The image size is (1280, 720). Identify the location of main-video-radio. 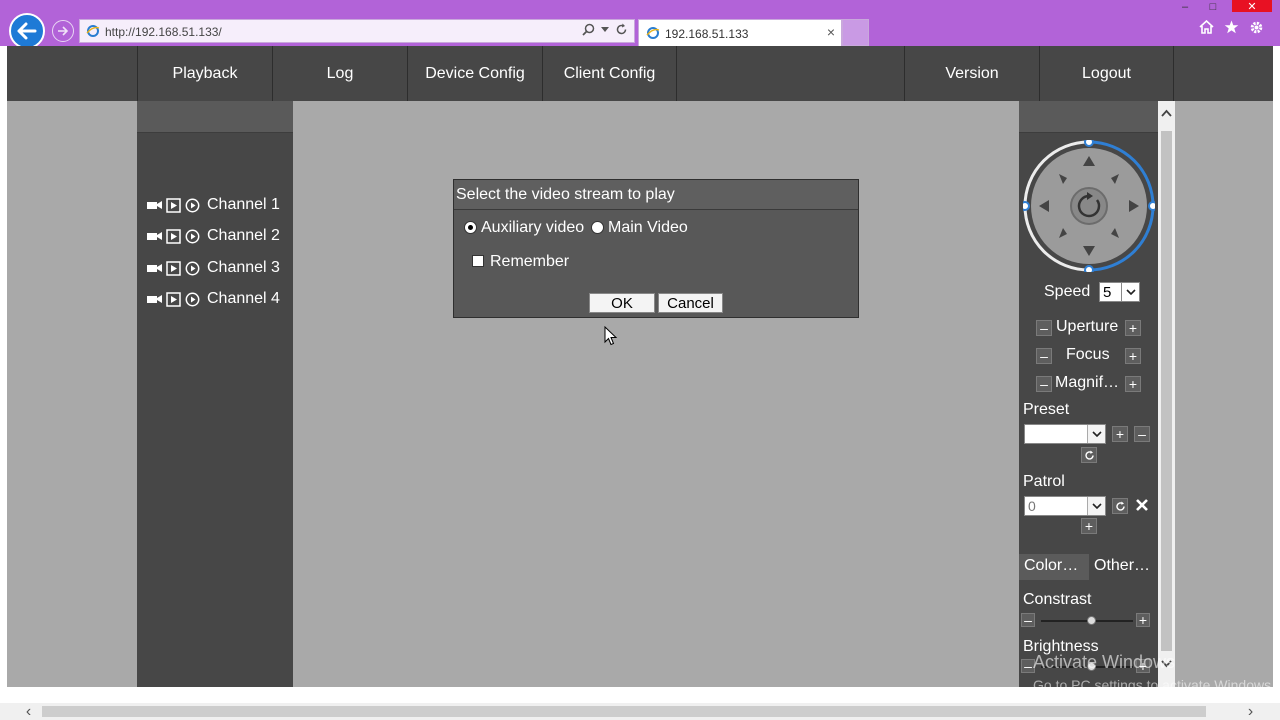
(597, 227).